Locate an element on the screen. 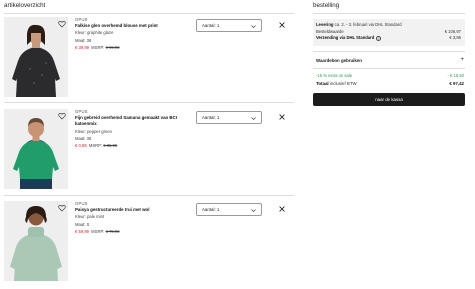 The width and height of the screenshot is (475, 289). total-note: inclusief BTW is located at coordinates (343, 83).